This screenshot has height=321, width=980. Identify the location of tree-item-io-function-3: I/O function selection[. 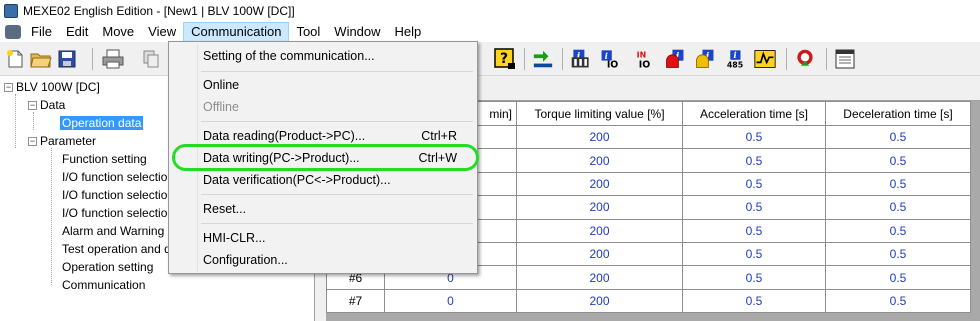
(119, 213).